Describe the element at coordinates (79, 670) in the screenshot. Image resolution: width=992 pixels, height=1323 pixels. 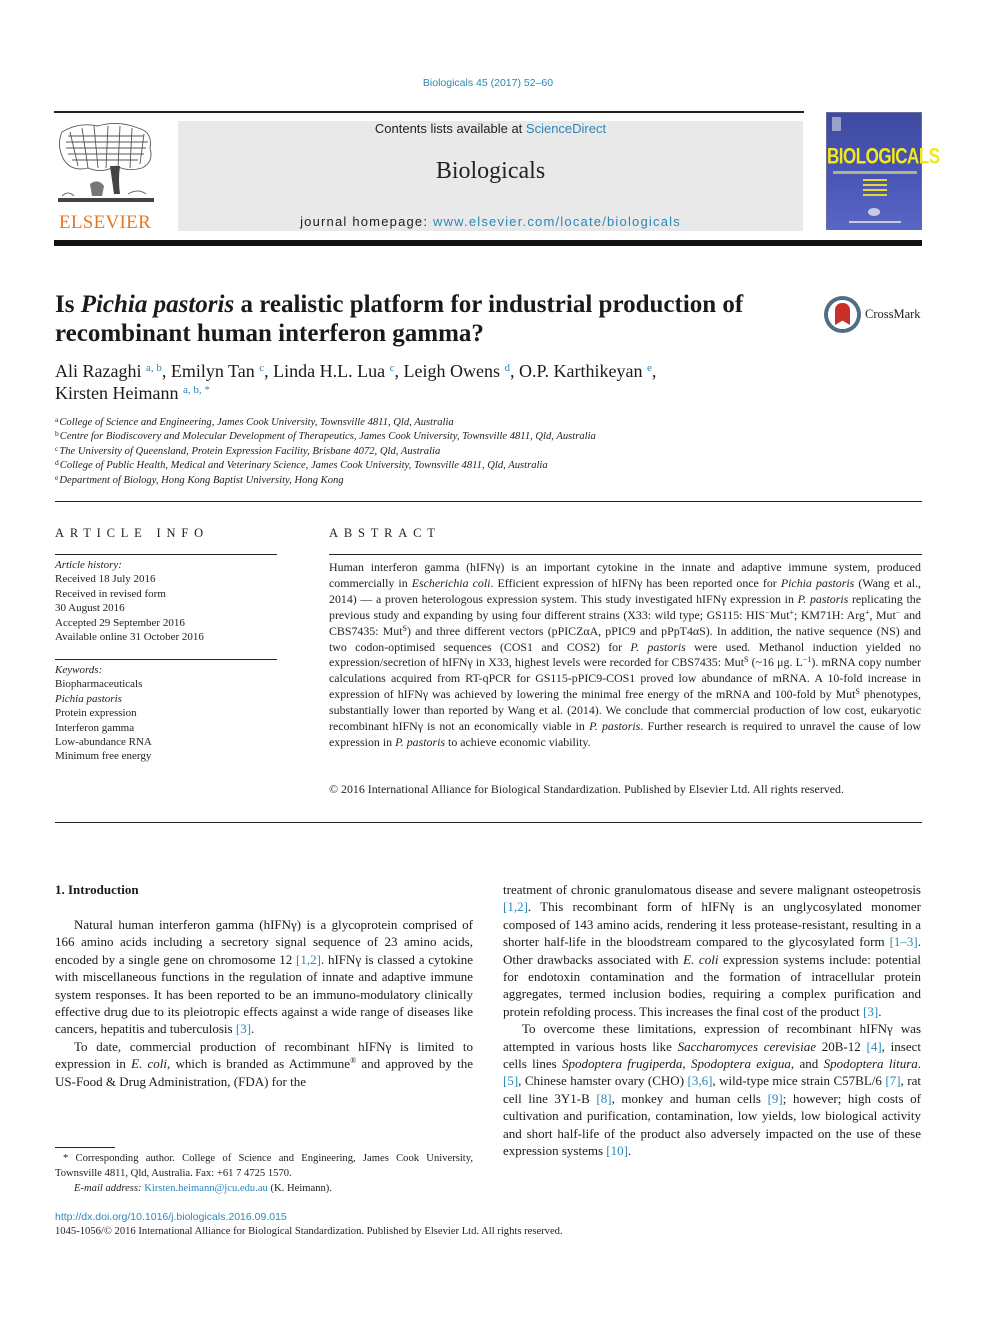
I see `keywords-heading: Keywords:` at that location.